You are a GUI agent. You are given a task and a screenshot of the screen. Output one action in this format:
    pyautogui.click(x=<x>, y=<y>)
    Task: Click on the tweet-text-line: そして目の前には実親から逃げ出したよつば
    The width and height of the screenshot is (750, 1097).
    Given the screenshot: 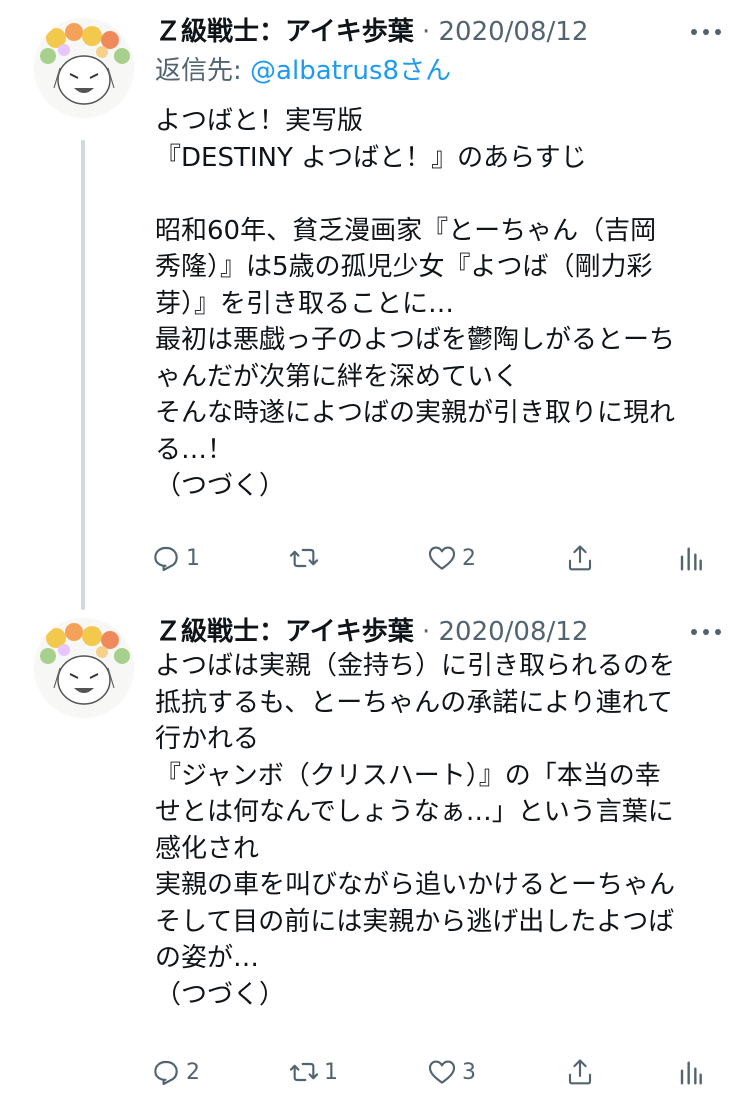 What is the action you would take?
    pyautogui.click(x=415, y=921)
    